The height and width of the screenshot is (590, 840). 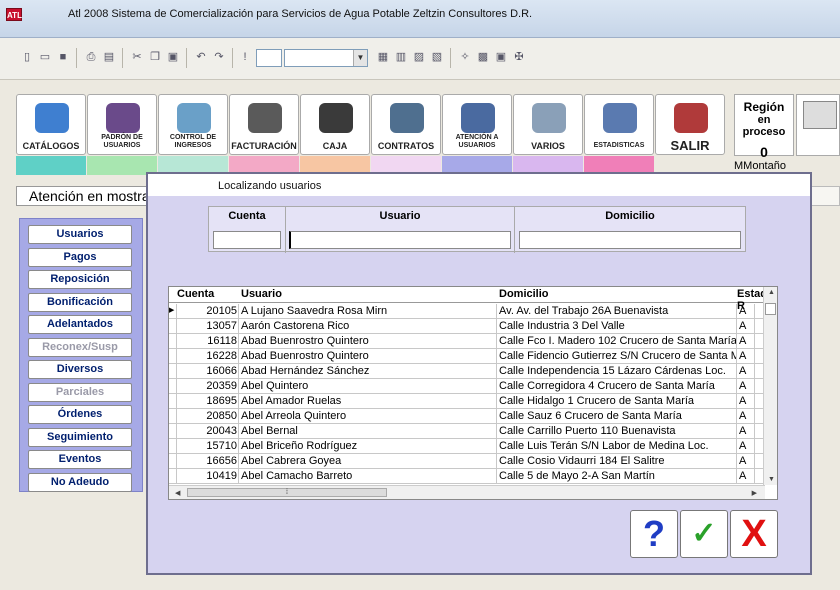 What do you see at coordinates (208, 371) in the screenshot?
I see `cell-cuenta: 16066` at bounding box center [208, 371].